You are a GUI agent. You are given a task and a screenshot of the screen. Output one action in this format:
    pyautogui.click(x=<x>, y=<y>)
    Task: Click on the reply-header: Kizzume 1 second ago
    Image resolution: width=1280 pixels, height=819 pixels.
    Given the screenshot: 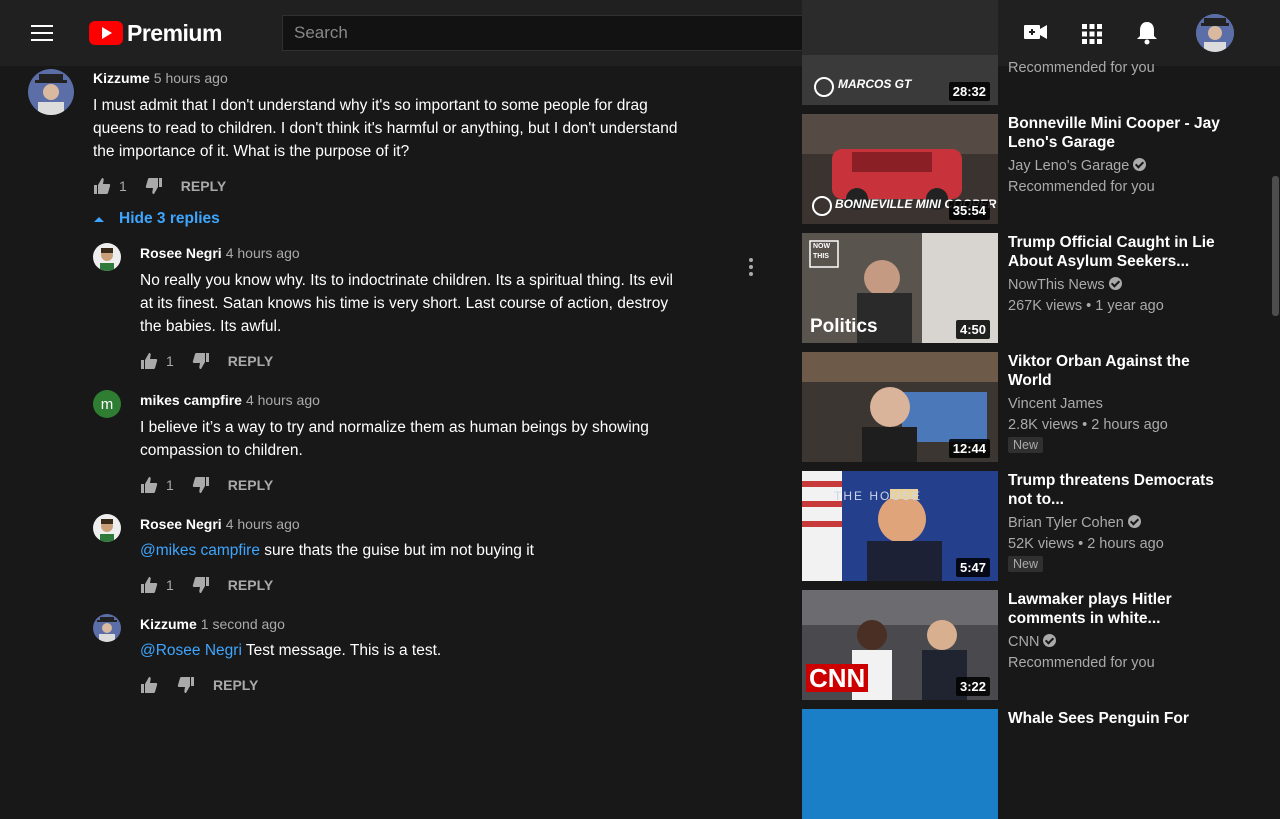 What is the action you would take?
    pyautogui.click(x=212, y=625)
    